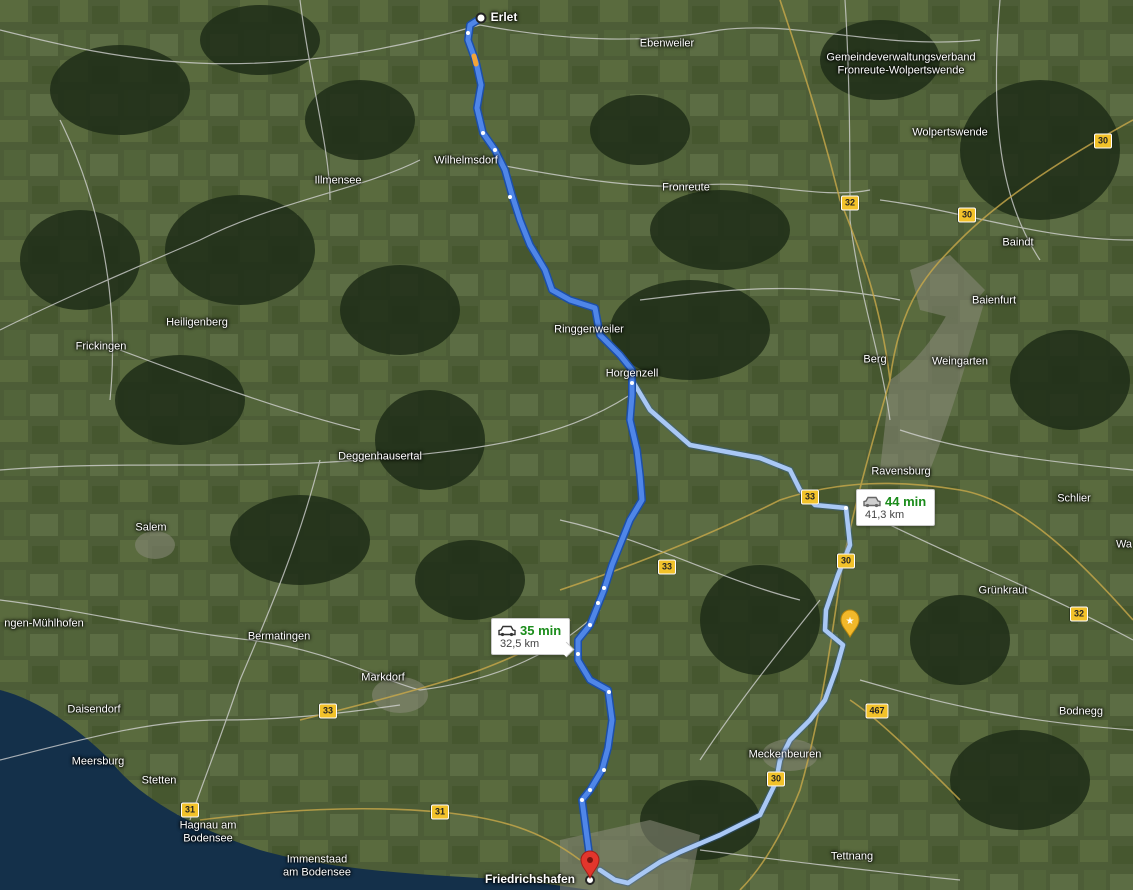 This screenshot has width=1133, height=890. Describe the element at coordinates (877, 711) in the screenshot. I see `road-shield-467: 467` at that location.